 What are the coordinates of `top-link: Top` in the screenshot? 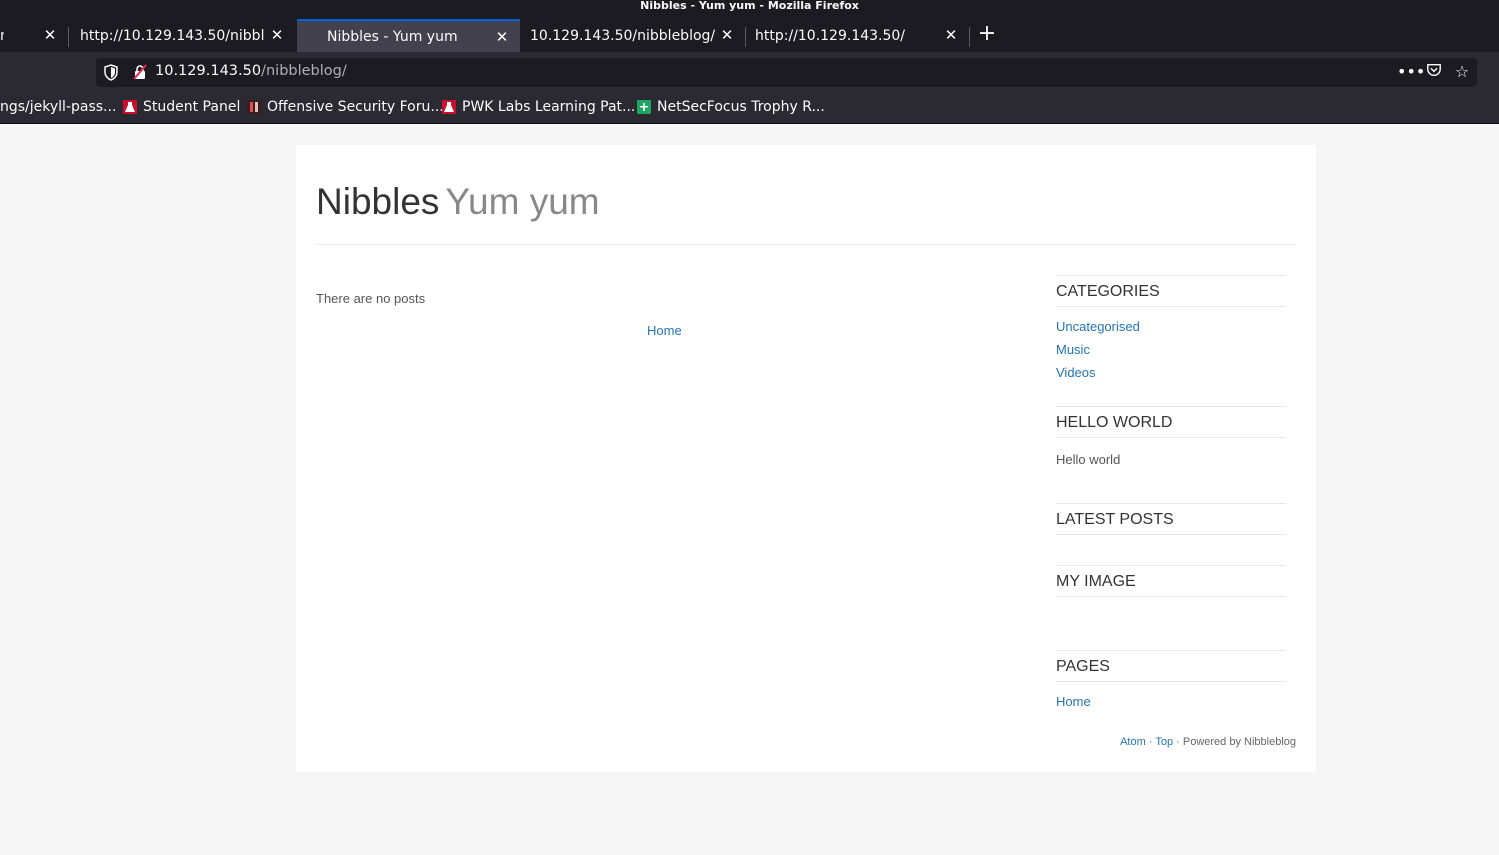 It's located at (1164, 742).